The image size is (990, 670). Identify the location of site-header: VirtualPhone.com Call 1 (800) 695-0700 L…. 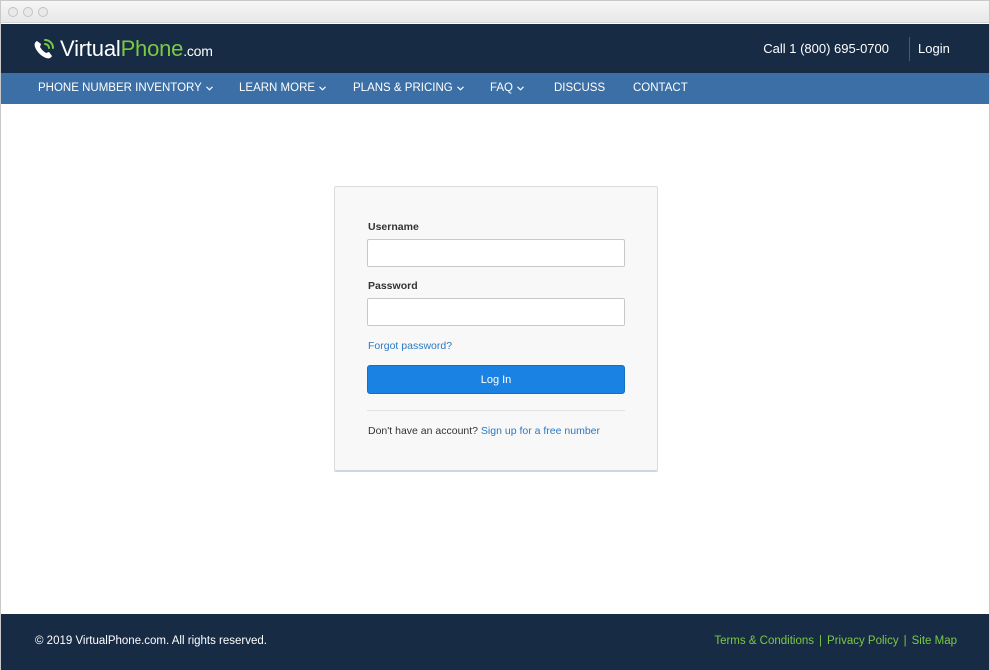
(495, 48).